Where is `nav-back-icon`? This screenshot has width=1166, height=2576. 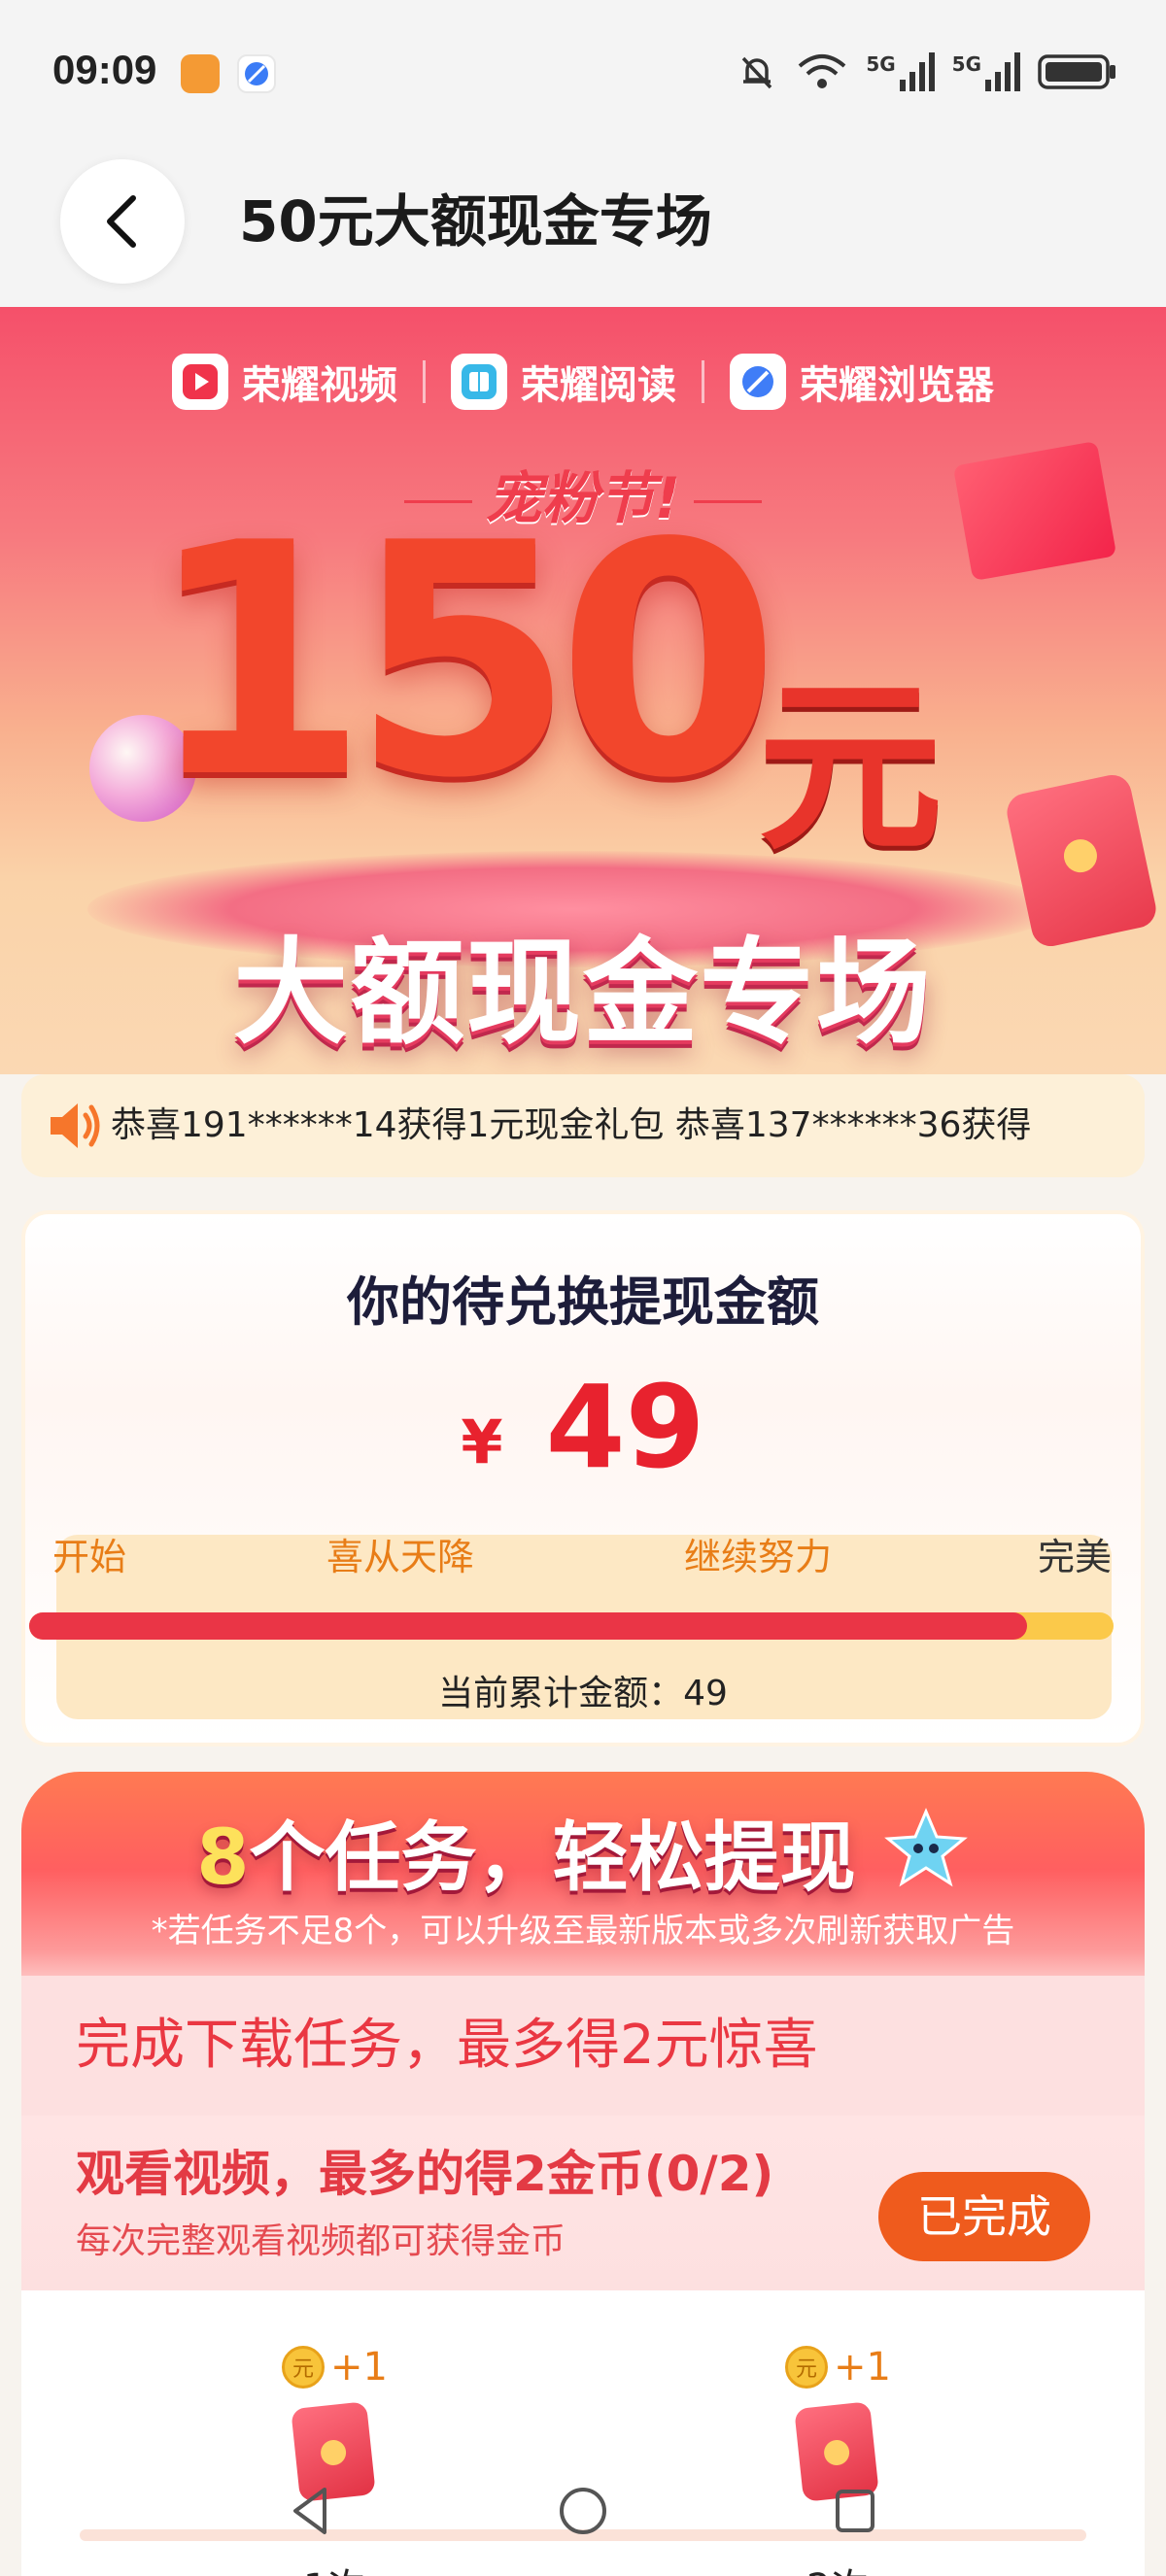
nav-back-icon is located at coordinates (311, 2511).